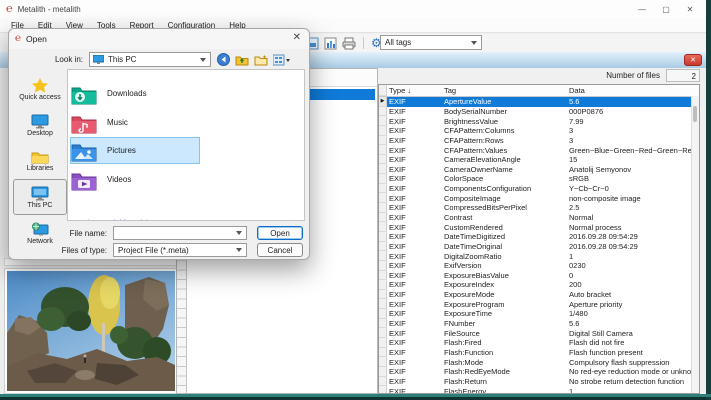 This screenshot has width=711, height=400. I want to click on table-row: EXIF CompositeImage non-composite image, so click(539, 198).